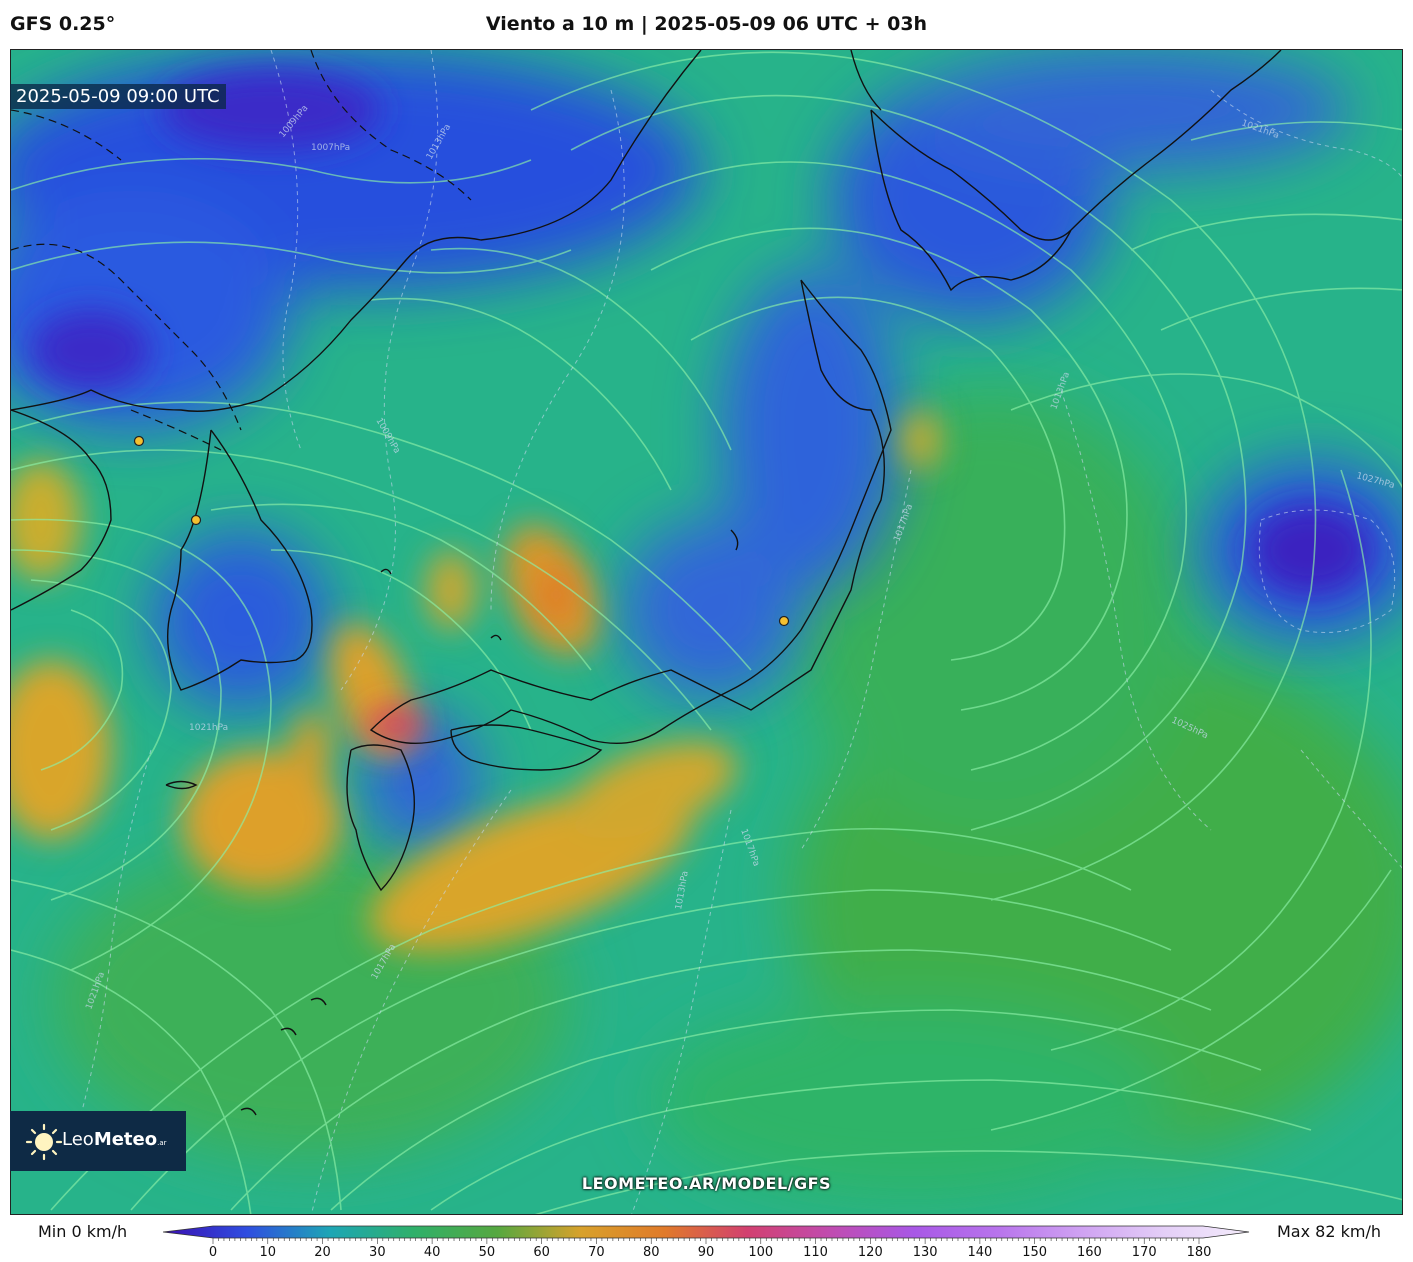  Describe the element at coordinates (706, 24) in the screenshot. I see `map-title: Viento a 10 m | 2025-05-09 06 UTC + 03h` at that location.